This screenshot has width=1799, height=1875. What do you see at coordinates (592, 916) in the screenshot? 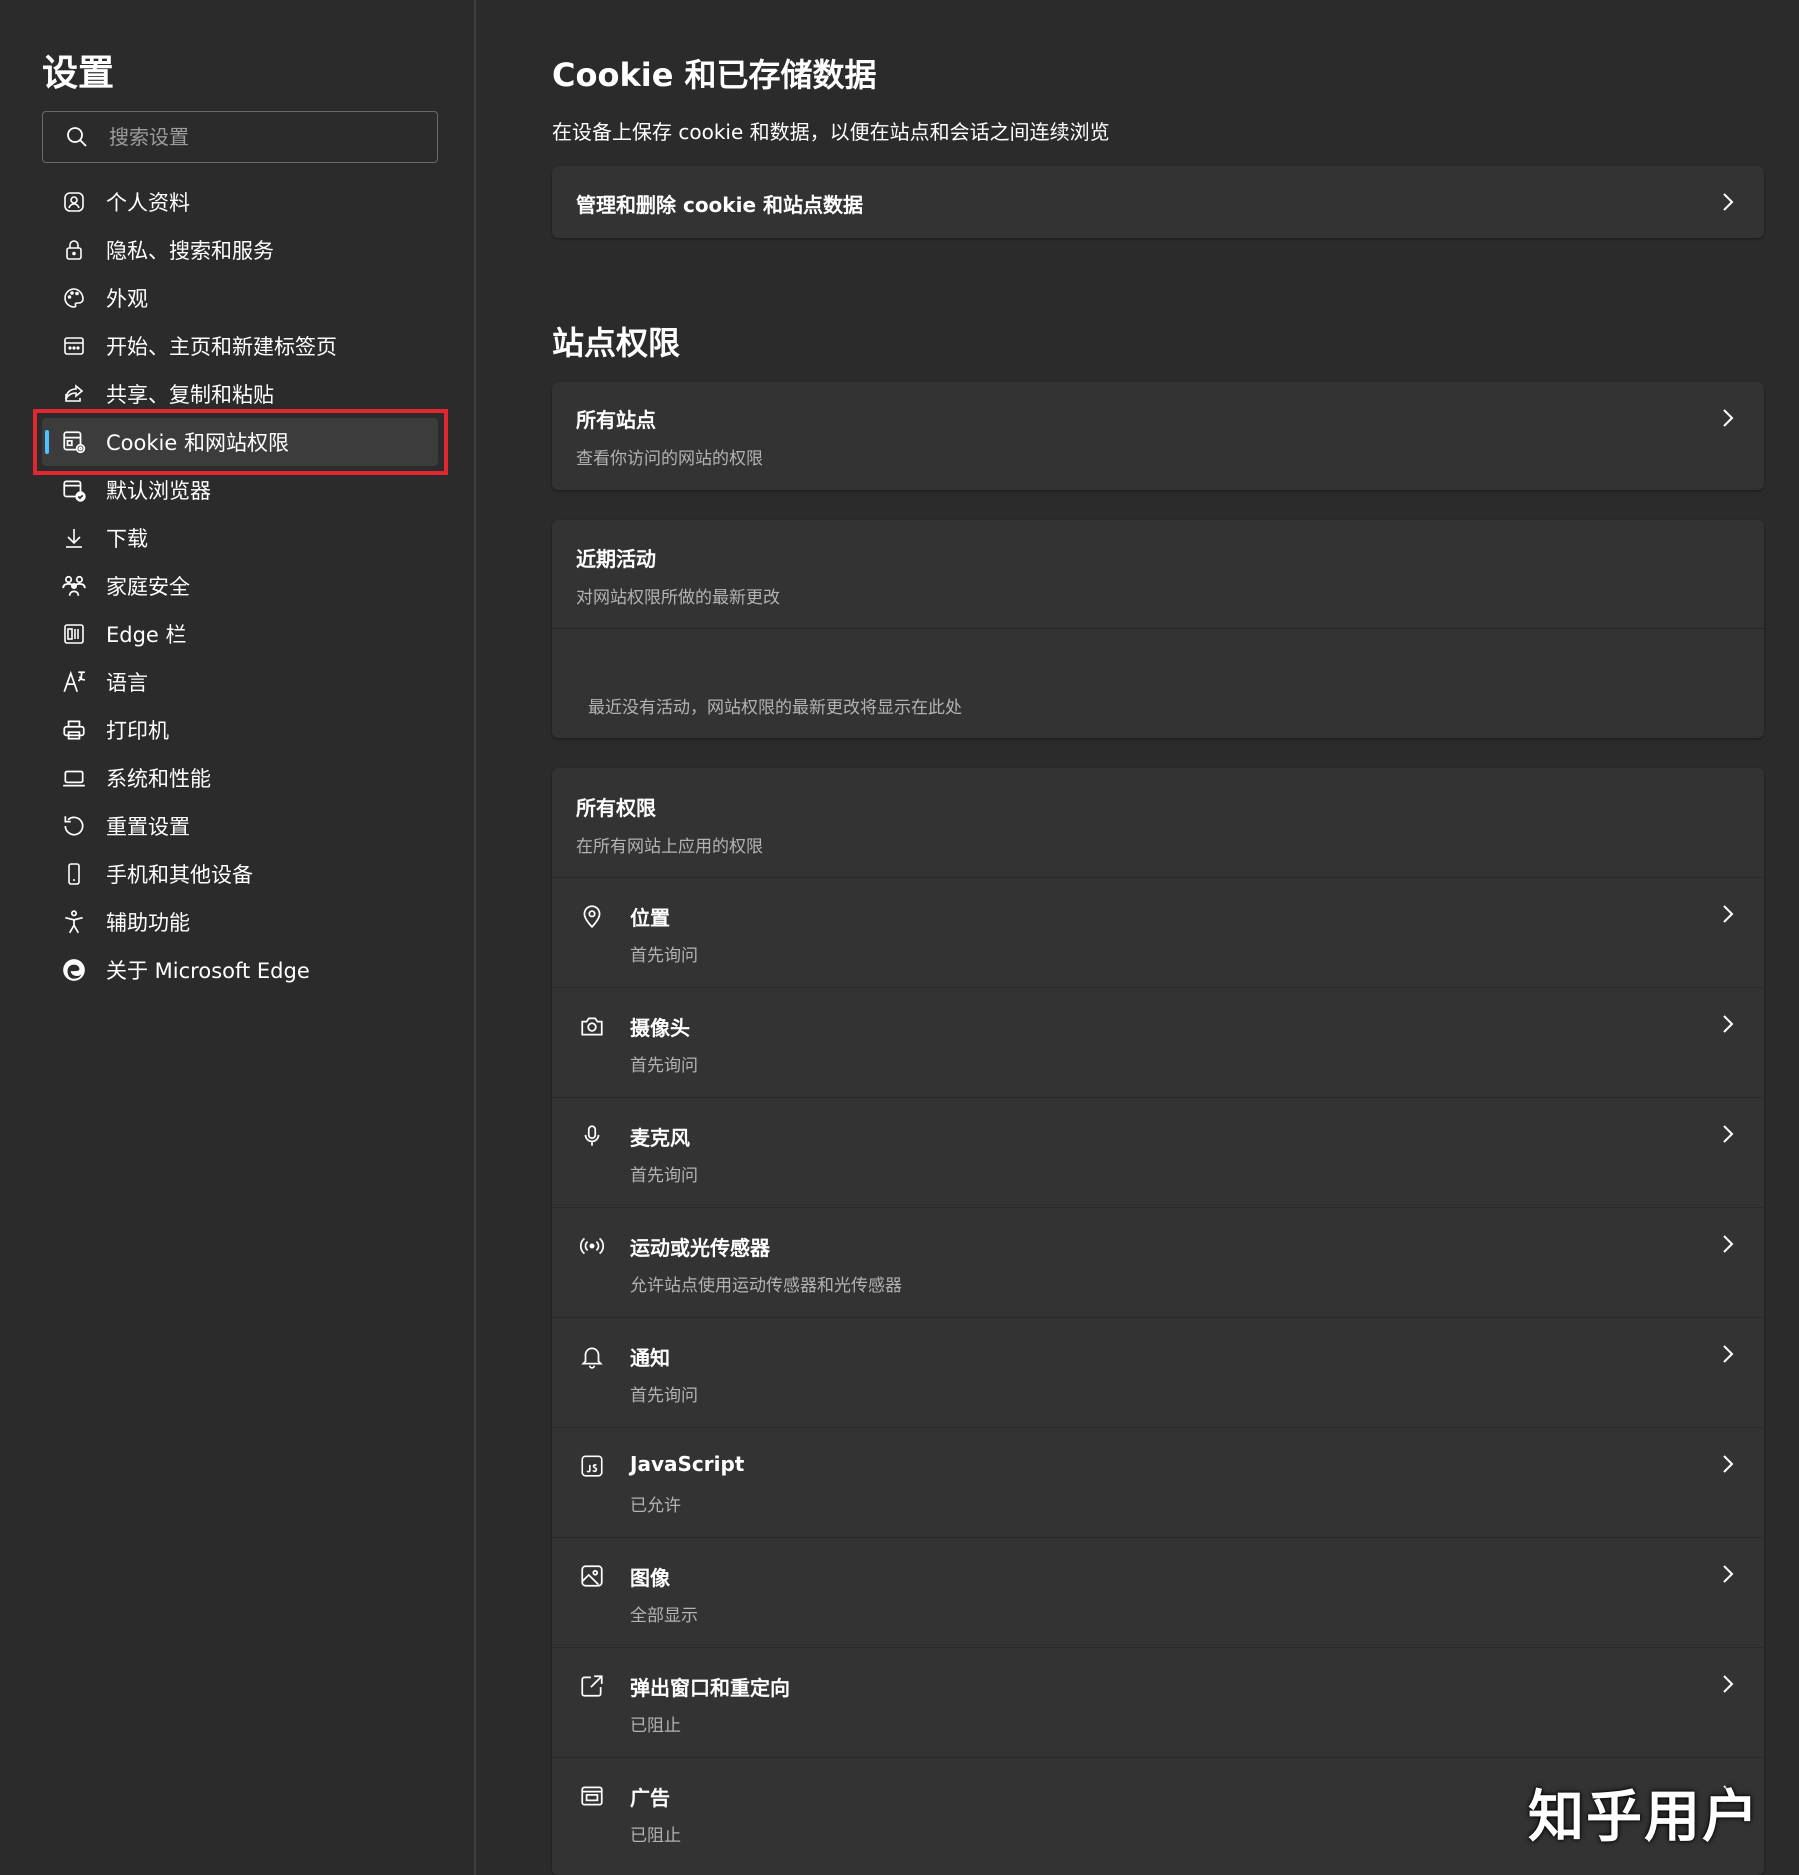
I see `location-icon` at bounding box center [592, 916].